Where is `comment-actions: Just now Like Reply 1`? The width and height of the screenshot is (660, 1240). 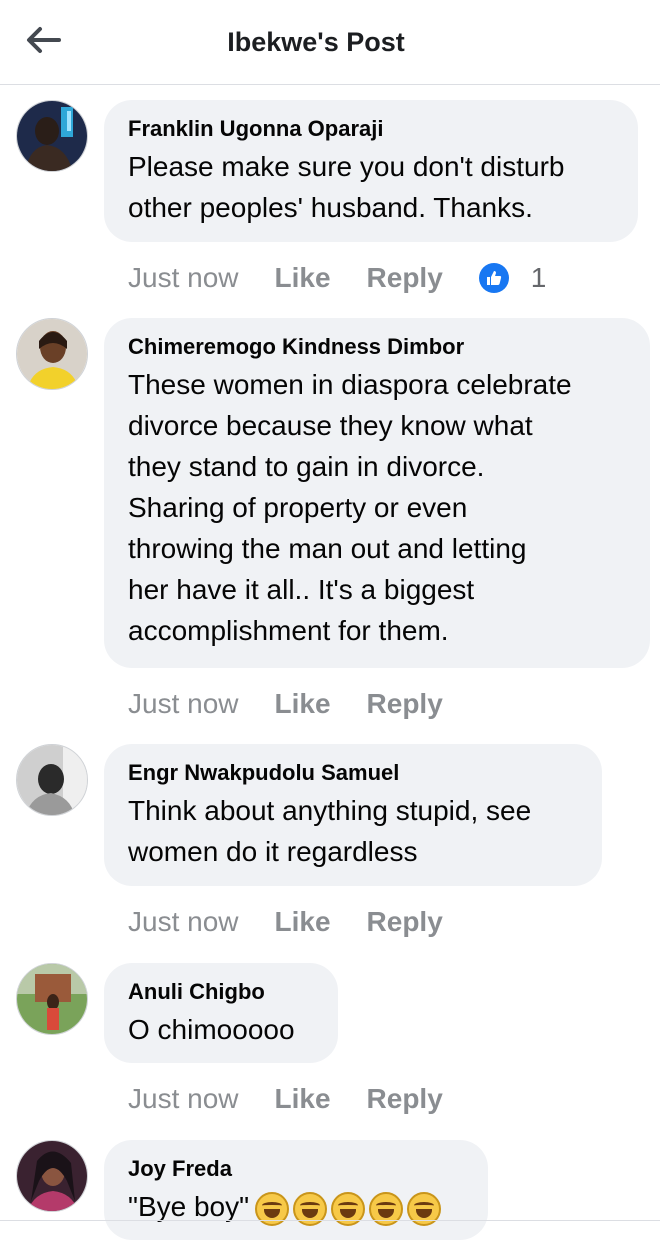
comment-actions: Just now Like Reply 1 is located at coordinates (337, 278).